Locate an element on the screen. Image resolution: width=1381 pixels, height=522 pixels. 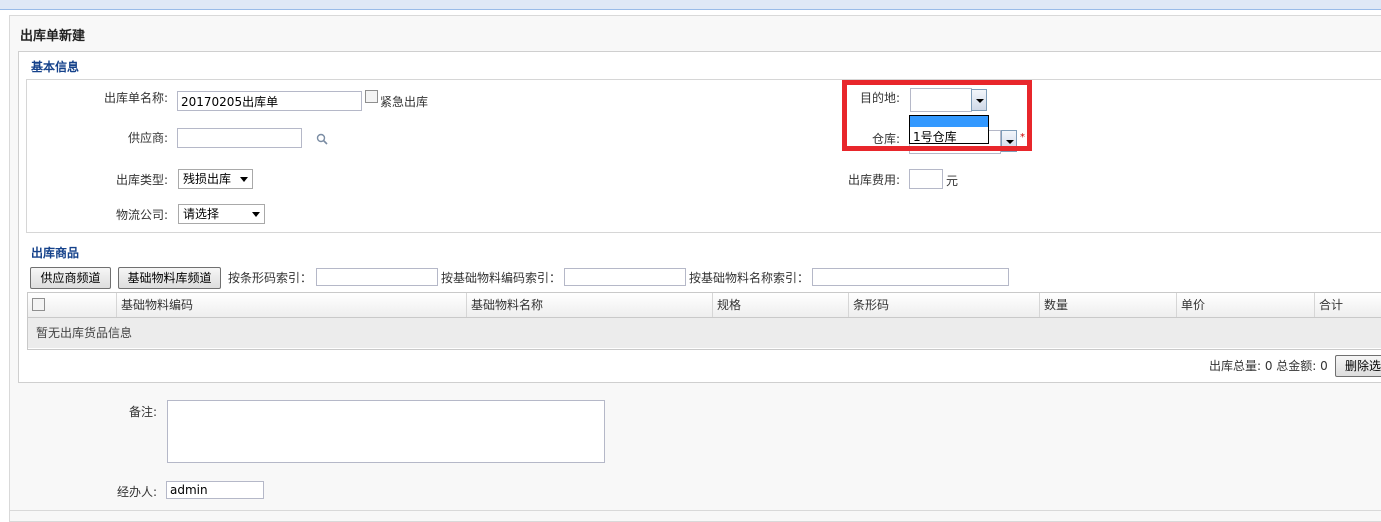
empty-row: 暂无出库货品信息 is located at coordinates (704, 333).